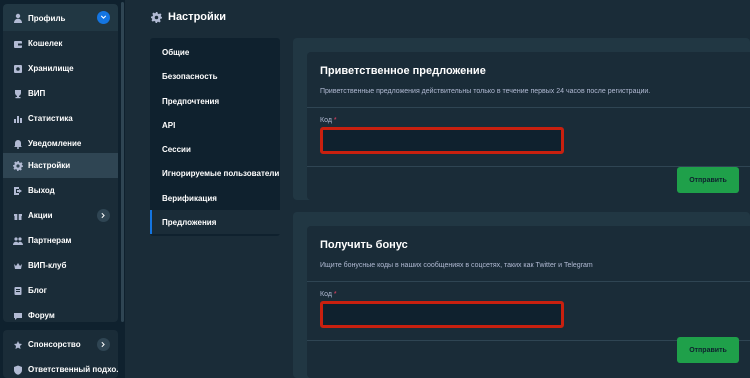 This screenshot has height=378, width=750. I want to click on sidebar-scrollbar, so click(122, 189).